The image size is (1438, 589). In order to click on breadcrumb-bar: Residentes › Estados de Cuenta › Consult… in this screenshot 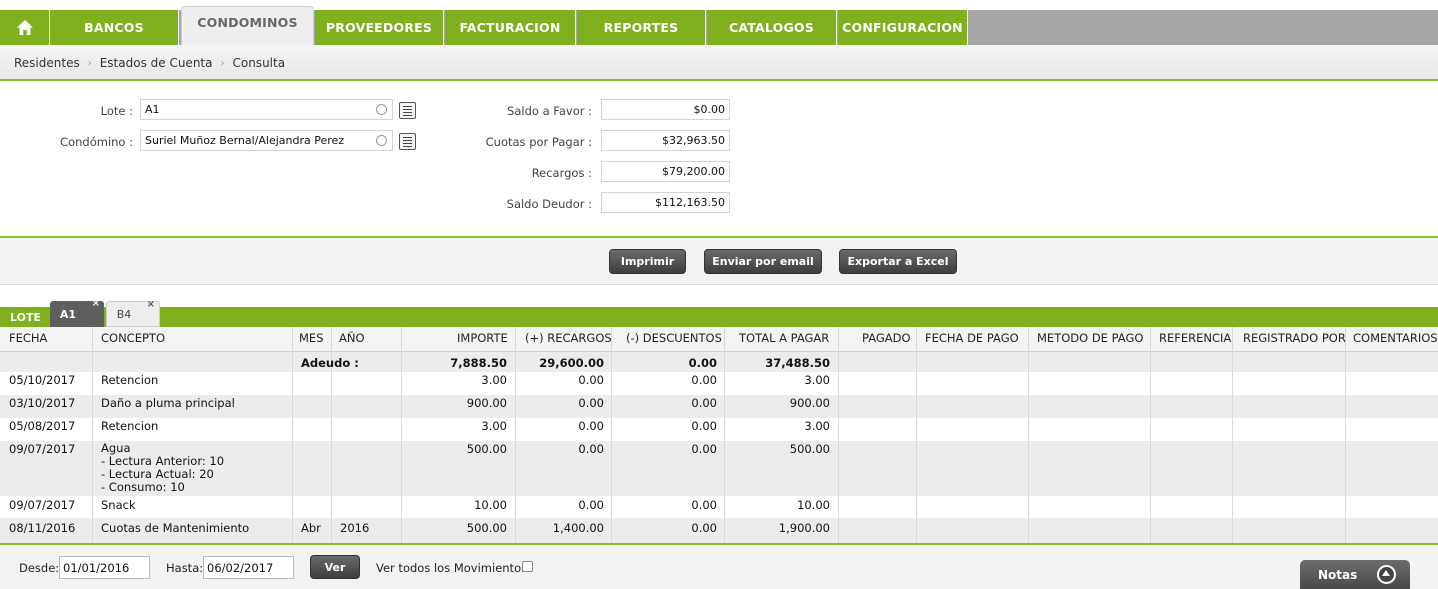, I will do `click(719, 63)`.